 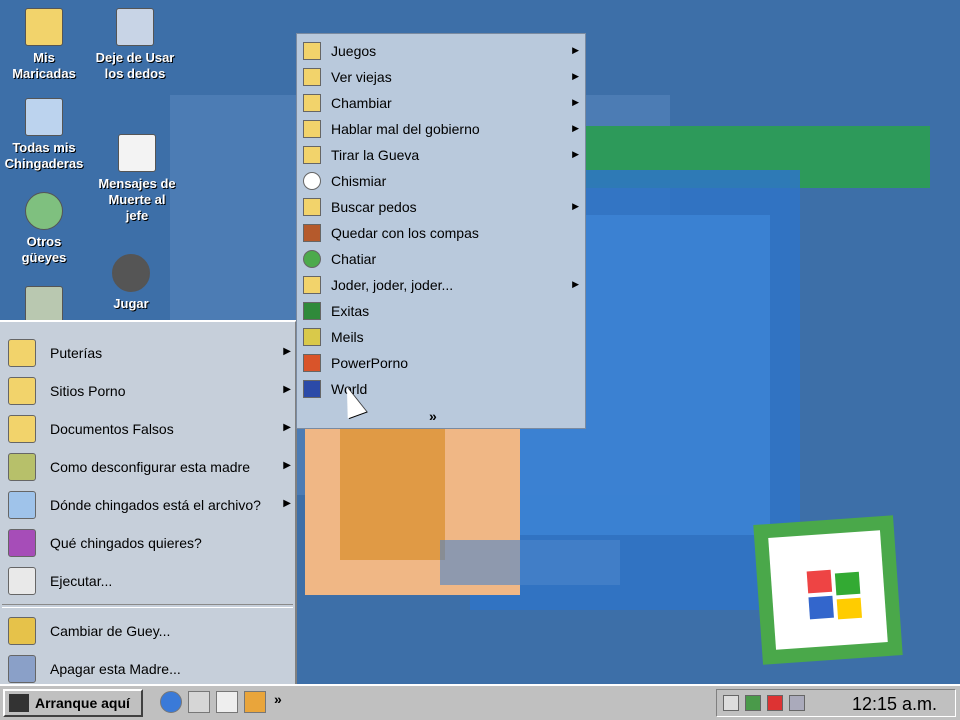 I want to click on run-icon, so click(x=22, y=581).